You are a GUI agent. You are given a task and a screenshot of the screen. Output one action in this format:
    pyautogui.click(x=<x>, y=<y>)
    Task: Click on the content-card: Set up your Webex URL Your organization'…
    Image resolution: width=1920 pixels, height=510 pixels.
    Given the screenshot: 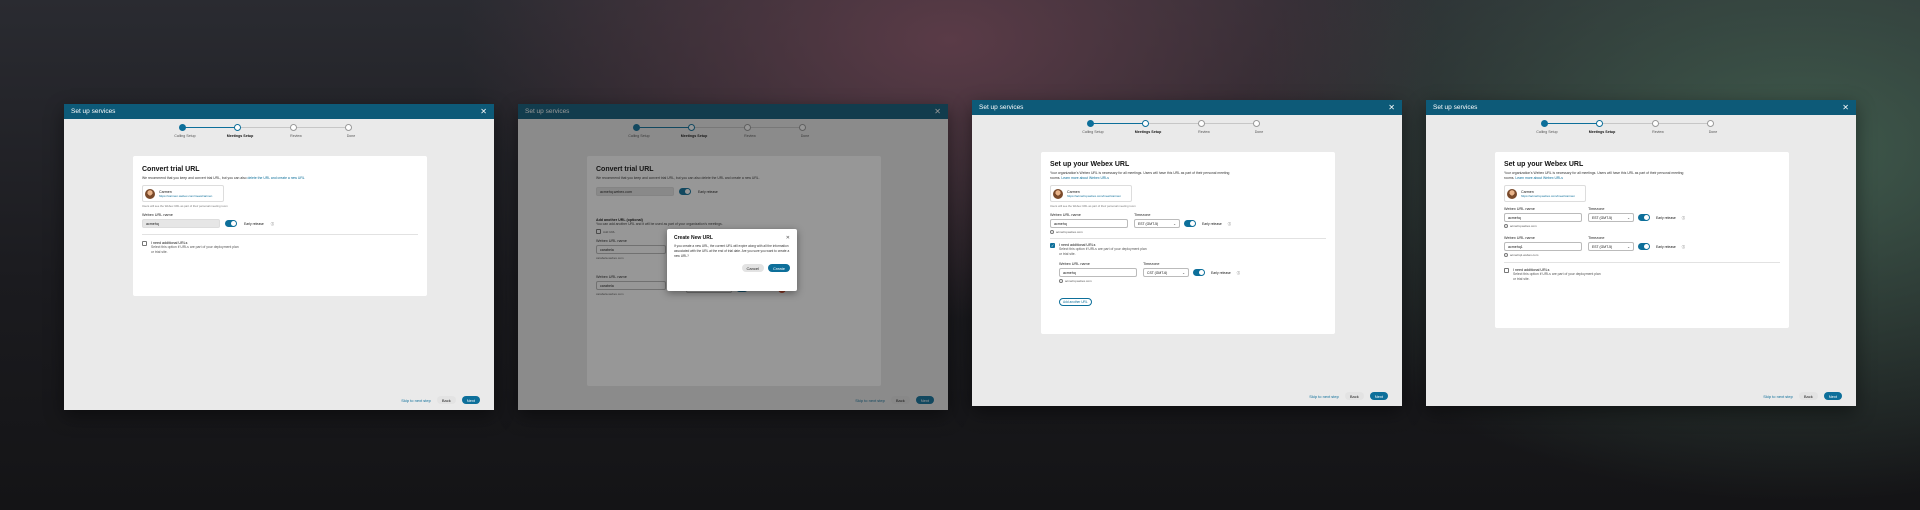 What is the action you would take?
    pyautogui.click(x=1642, y=240)
    